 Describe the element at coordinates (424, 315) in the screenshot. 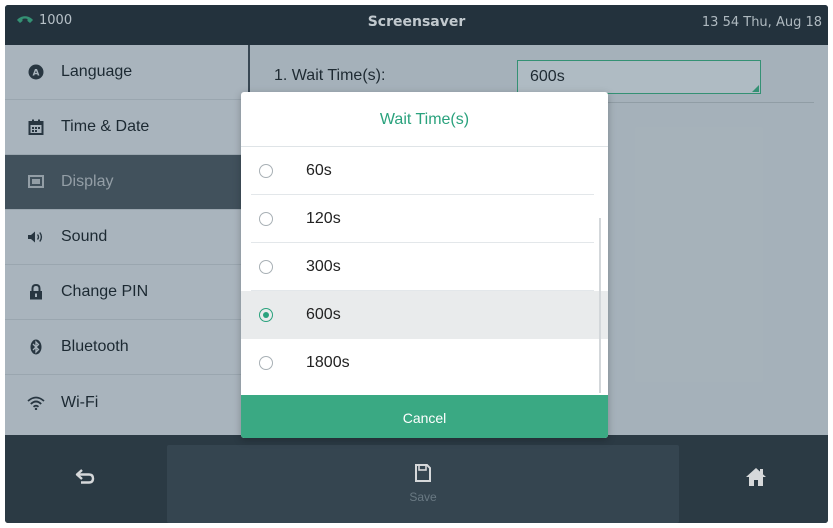

I see `option-600s: 600s` at that location.